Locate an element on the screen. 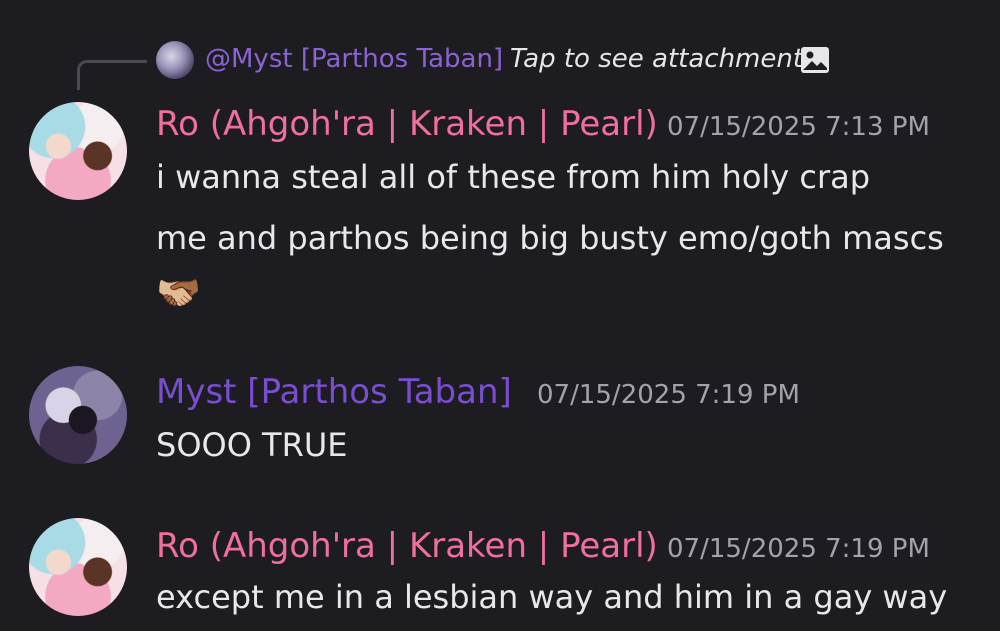 Image resolution: width=1000 pixels, height=631 pixels. image-icon is located at coordinates (815, 60).